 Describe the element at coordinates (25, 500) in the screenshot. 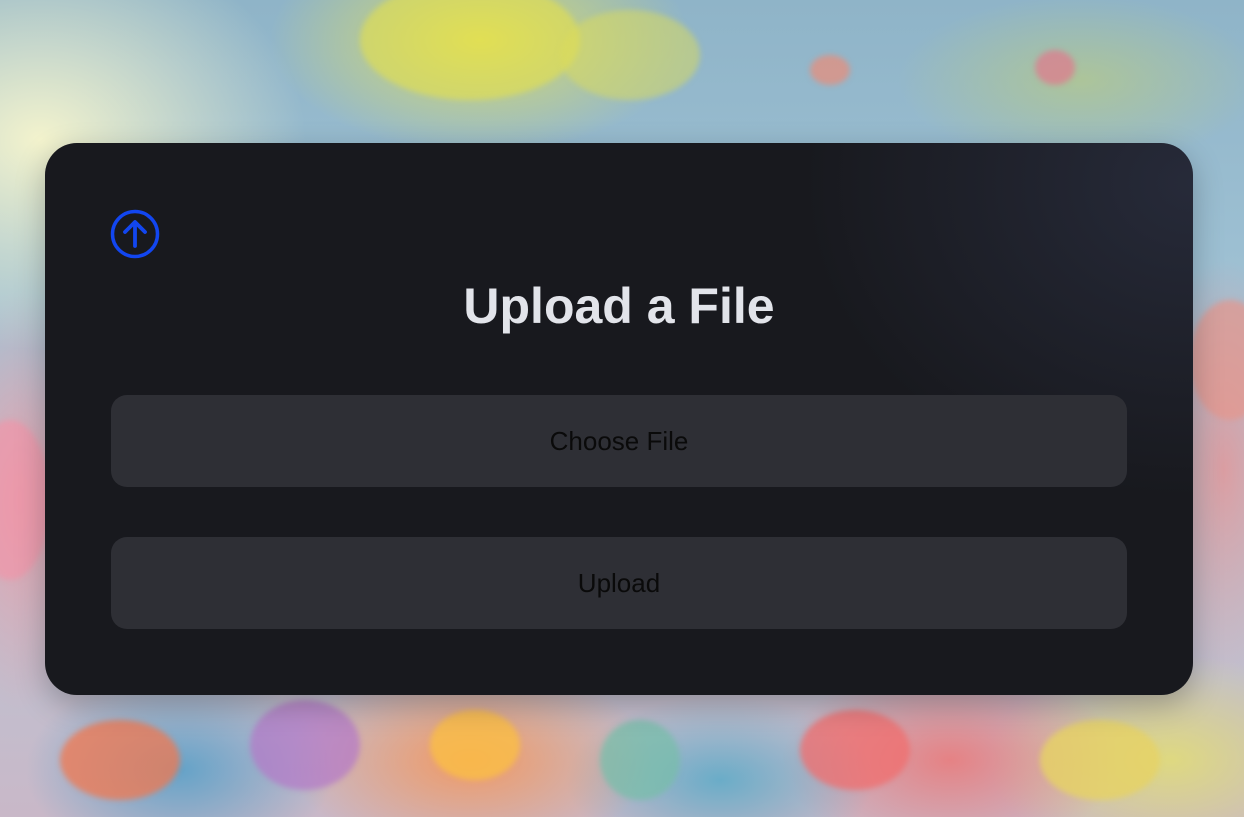

I see `background-petals` at that location.